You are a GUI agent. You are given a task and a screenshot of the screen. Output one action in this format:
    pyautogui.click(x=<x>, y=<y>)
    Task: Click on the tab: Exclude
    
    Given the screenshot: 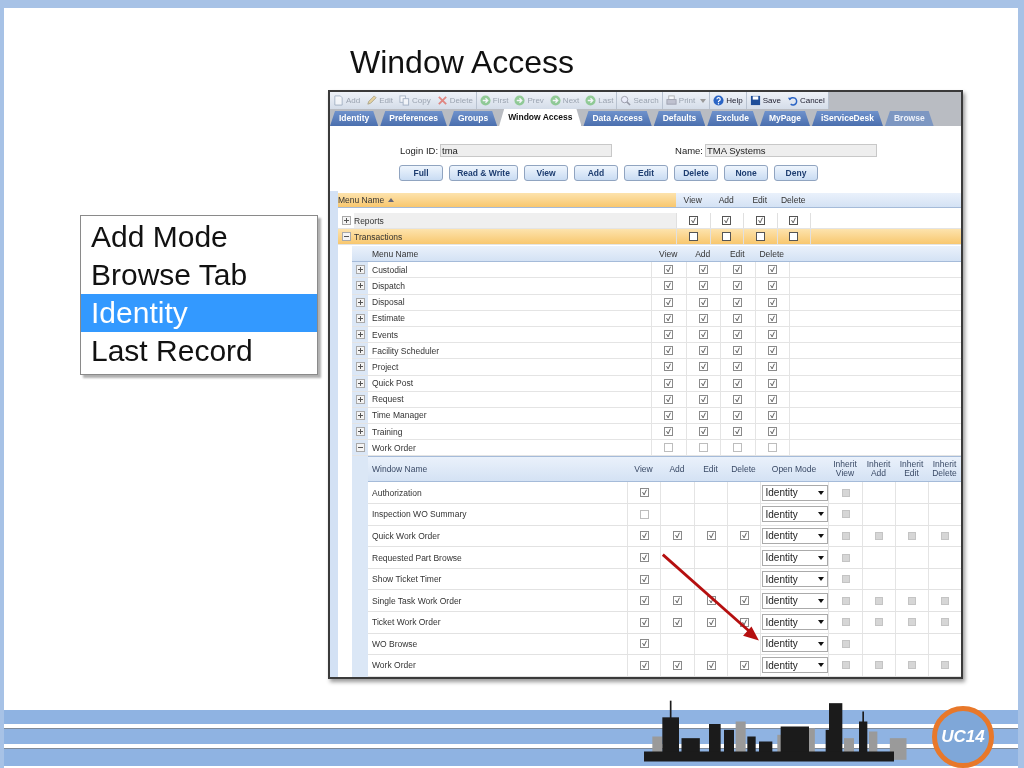 What is the action you would take?
    pyautogui.click(x=732, y=118)
    